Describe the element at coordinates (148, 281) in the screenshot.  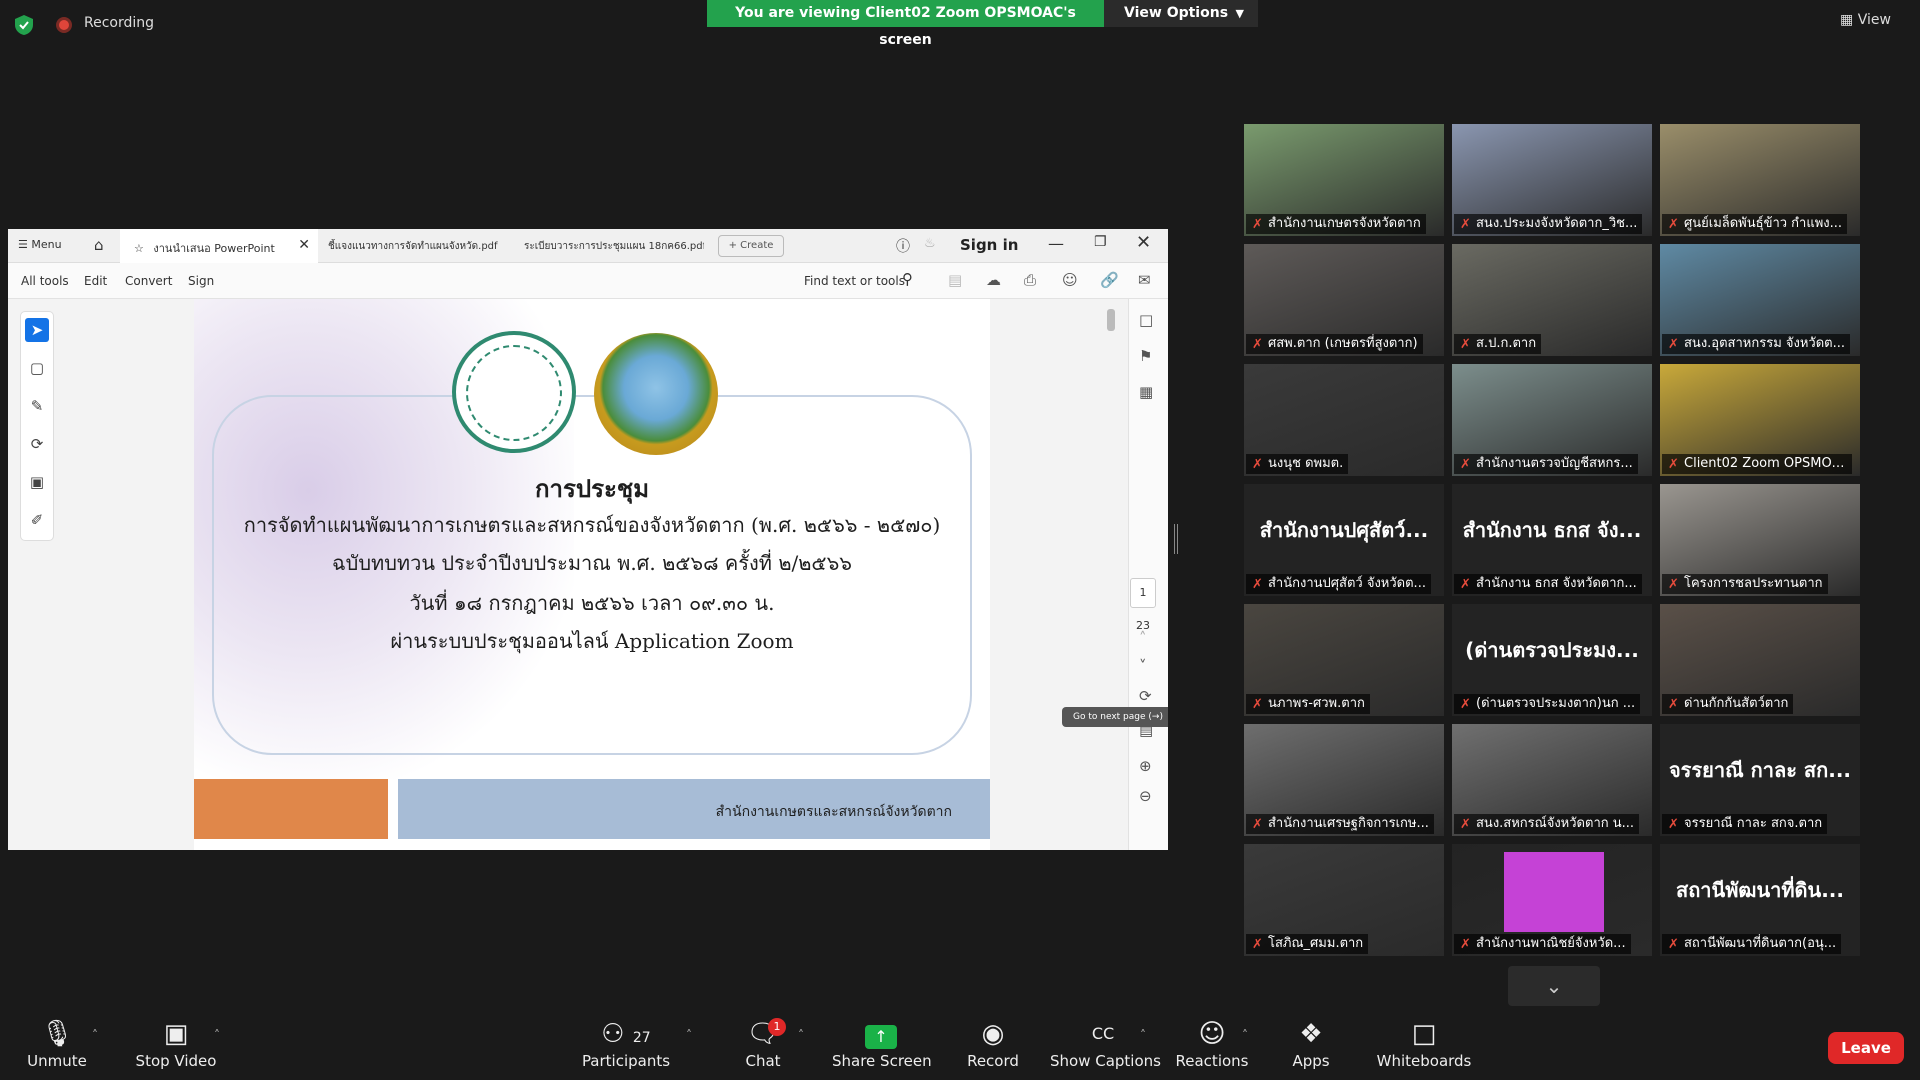
I see `convert-button: Convert` at that location.